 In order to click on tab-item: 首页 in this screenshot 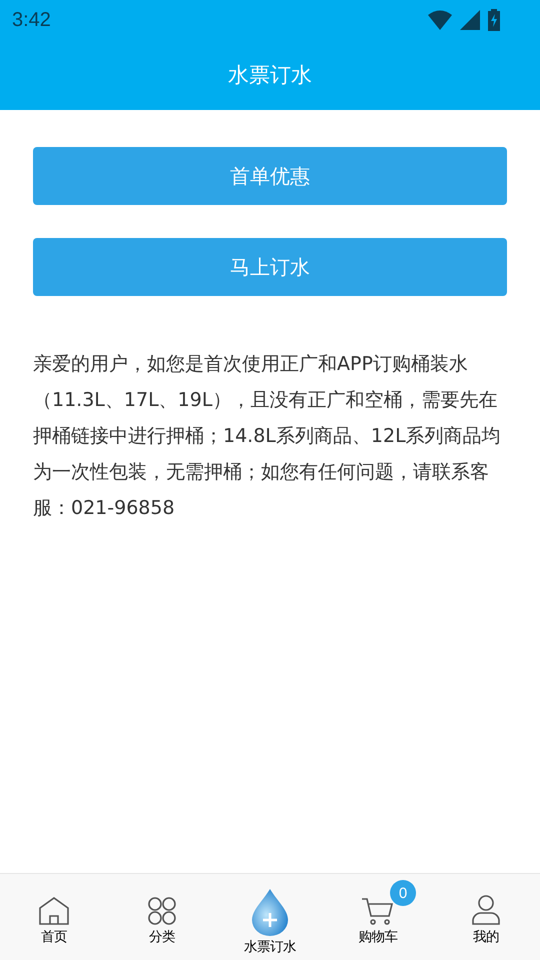, I will do `click(54, 917)`.